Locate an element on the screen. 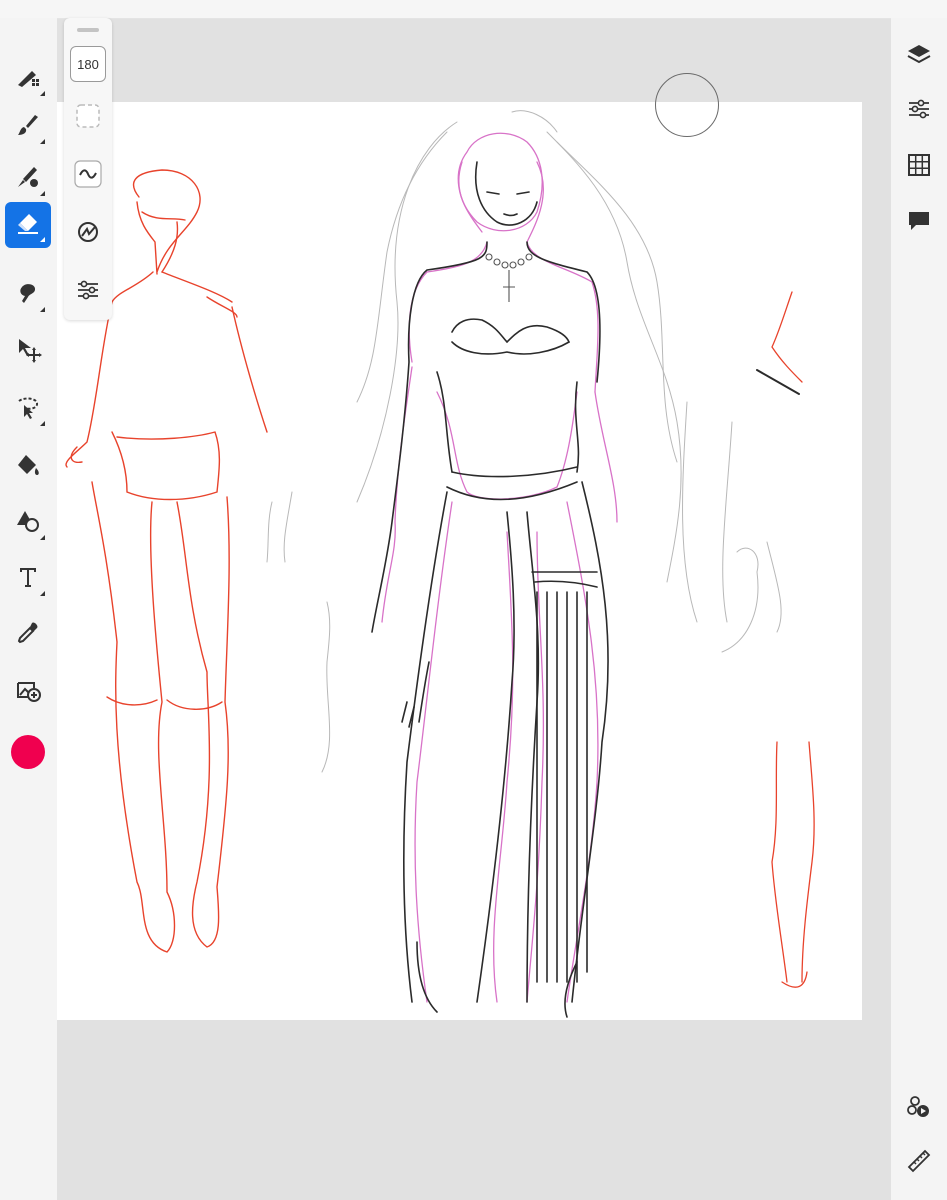  move-icon is located at coordinates (28, 351).